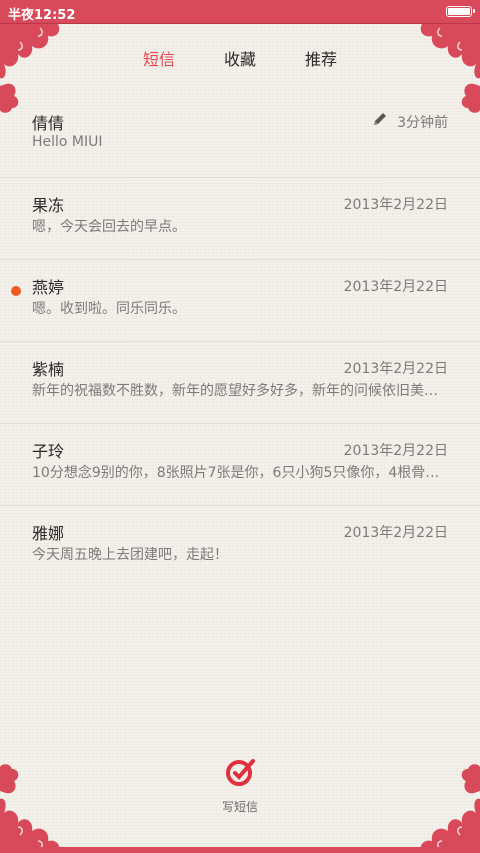 This screenshot has height=853, width=480. Describe the element at coordinates (240, 547) in the screenshot. I see `conversation-item: 雅娜 今天周五晚上去团建吧，走起！ 2013年2月22日` at that location.